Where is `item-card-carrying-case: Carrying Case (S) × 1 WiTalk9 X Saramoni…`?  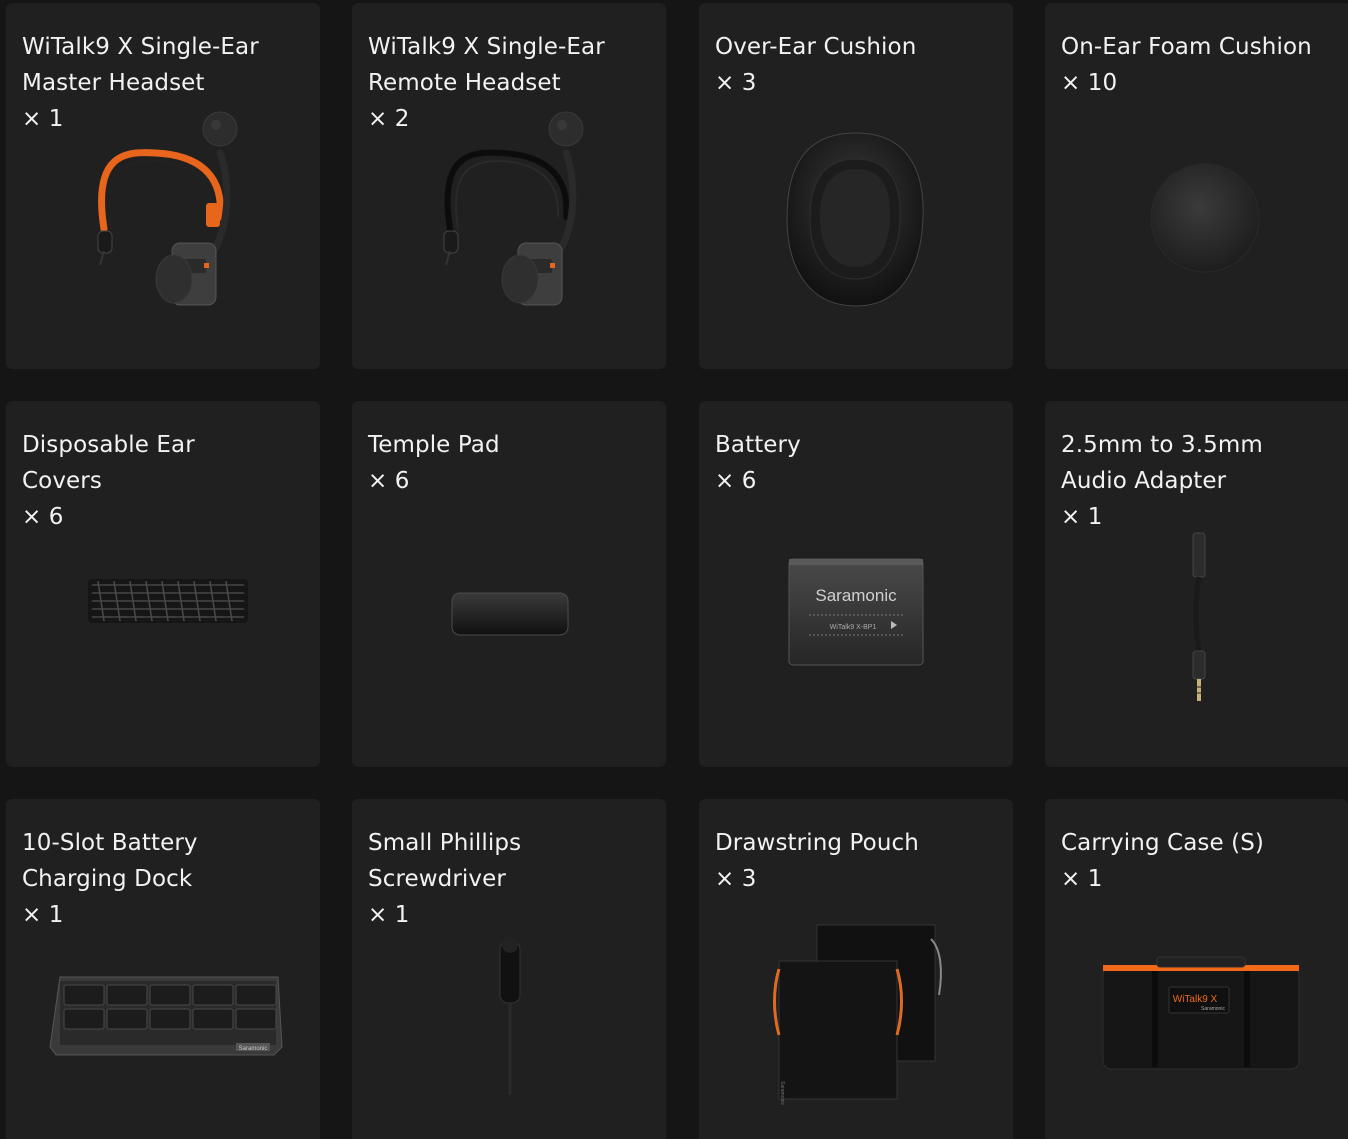 item-card-carrying-case: Carrying Case (S) × 1 WiTalk9 X Saramoni… is located at coordinates (1196, 969).